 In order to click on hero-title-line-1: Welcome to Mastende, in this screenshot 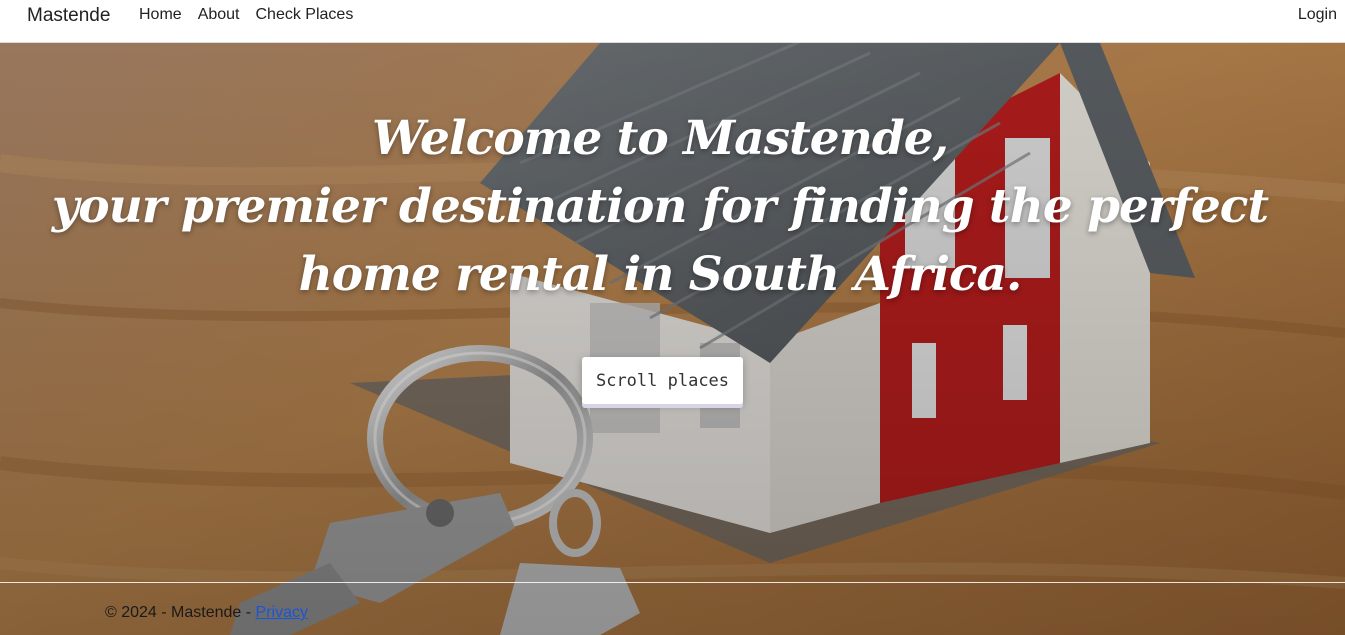, I will do `click(660, 138)`.